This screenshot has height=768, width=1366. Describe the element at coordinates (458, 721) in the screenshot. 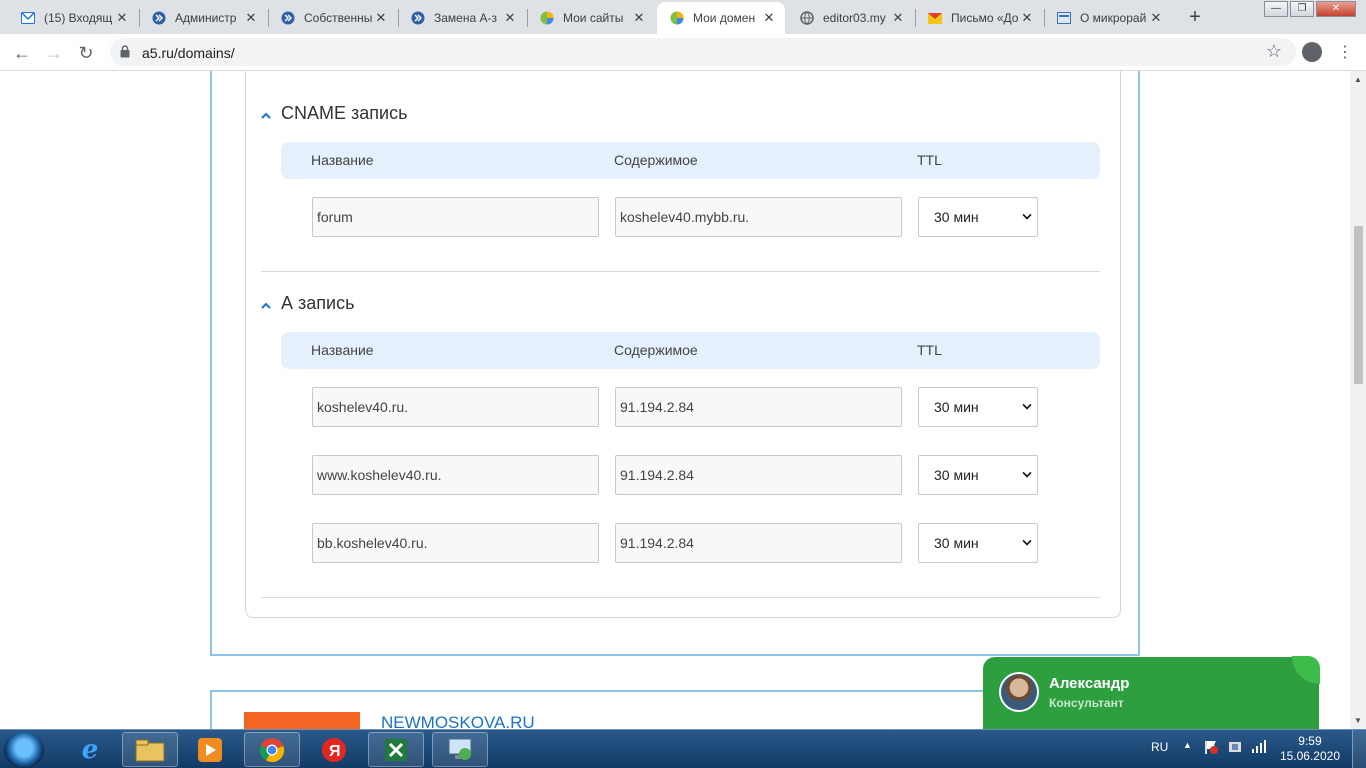

I see `domain-link: NEWMOSKOVA.RU` at that location.